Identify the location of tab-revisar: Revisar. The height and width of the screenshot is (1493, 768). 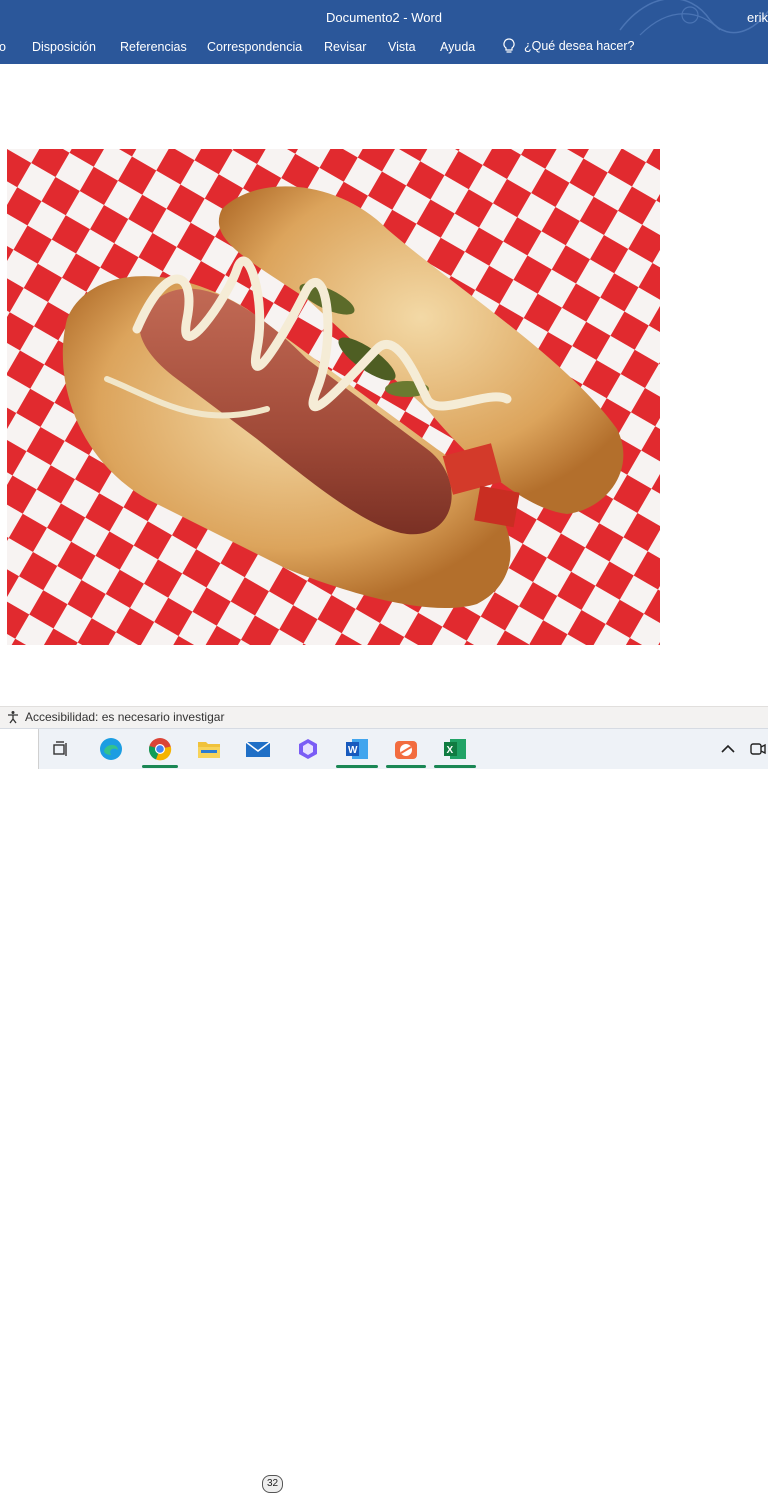
(345, 47).